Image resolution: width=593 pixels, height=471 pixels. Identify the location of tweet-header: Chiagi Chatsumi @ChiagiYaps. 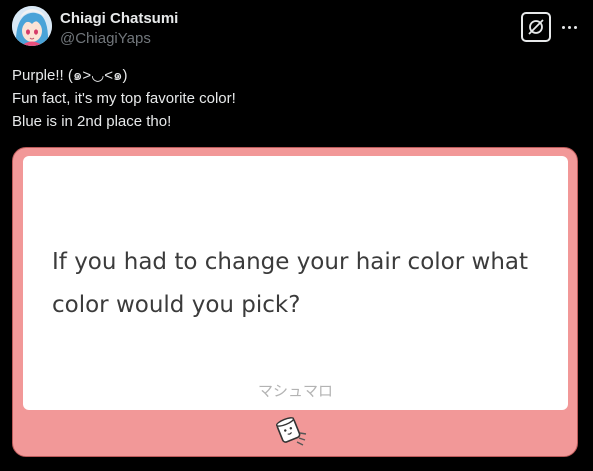
(295, 28).